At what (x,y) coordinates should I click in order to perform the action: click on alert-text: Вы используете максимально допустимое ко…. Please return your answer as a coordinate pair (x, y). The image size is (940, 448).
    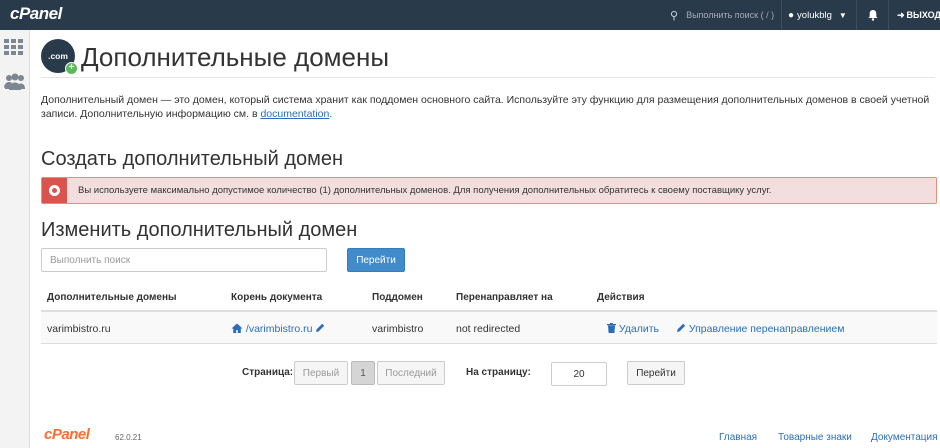
    Looking at the image, I should click on (425, 190).